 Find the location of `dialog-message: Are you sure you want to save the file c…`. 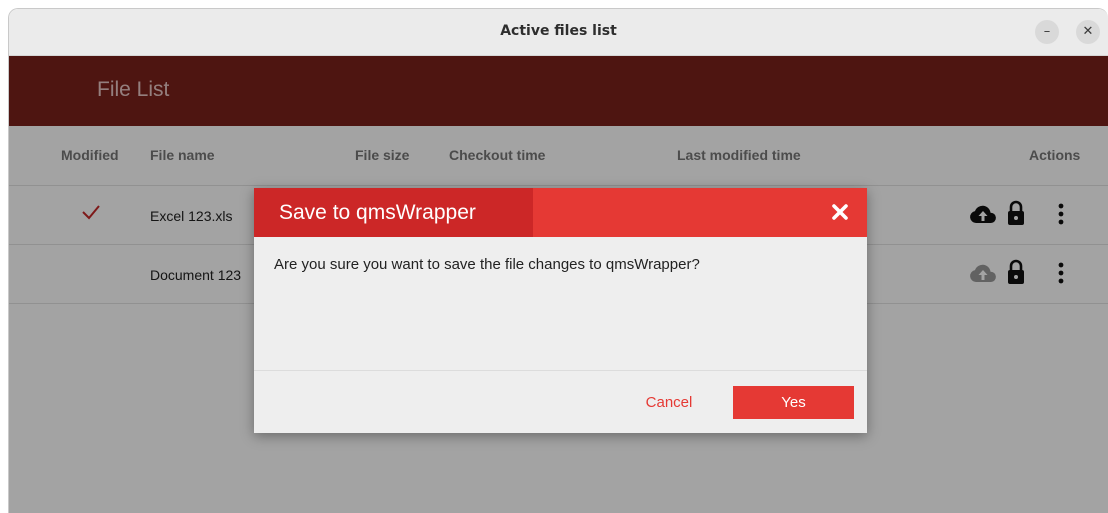

dialog-message: Are you sure you want to save the file c… is located at coordinates (487, 264).